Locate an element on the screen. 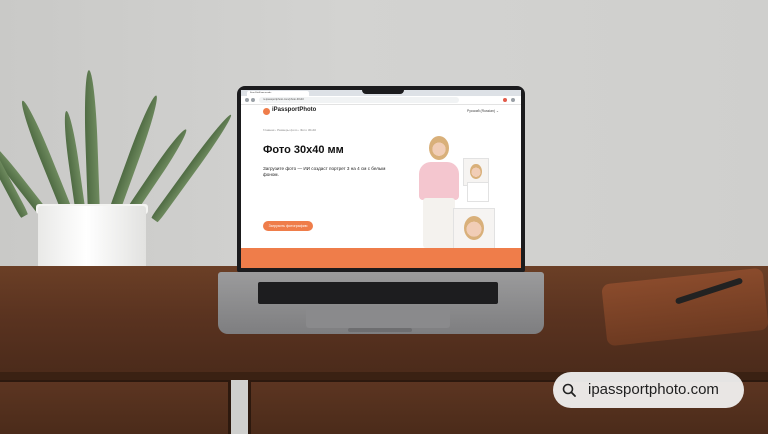 Image resolution: width=768 pixels, height=434 pixels. back-icon is located at coordinates (247, 100).